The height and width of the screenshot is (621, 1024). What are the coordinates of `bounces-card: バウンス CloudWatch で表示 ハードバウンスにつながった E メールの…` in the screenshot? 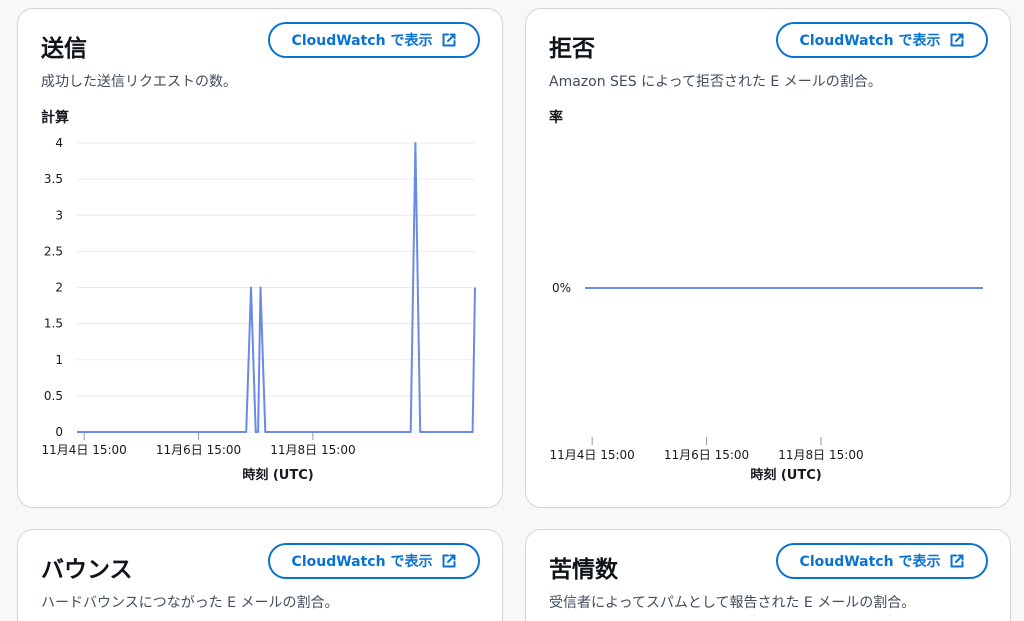 It's located at (260, 575).